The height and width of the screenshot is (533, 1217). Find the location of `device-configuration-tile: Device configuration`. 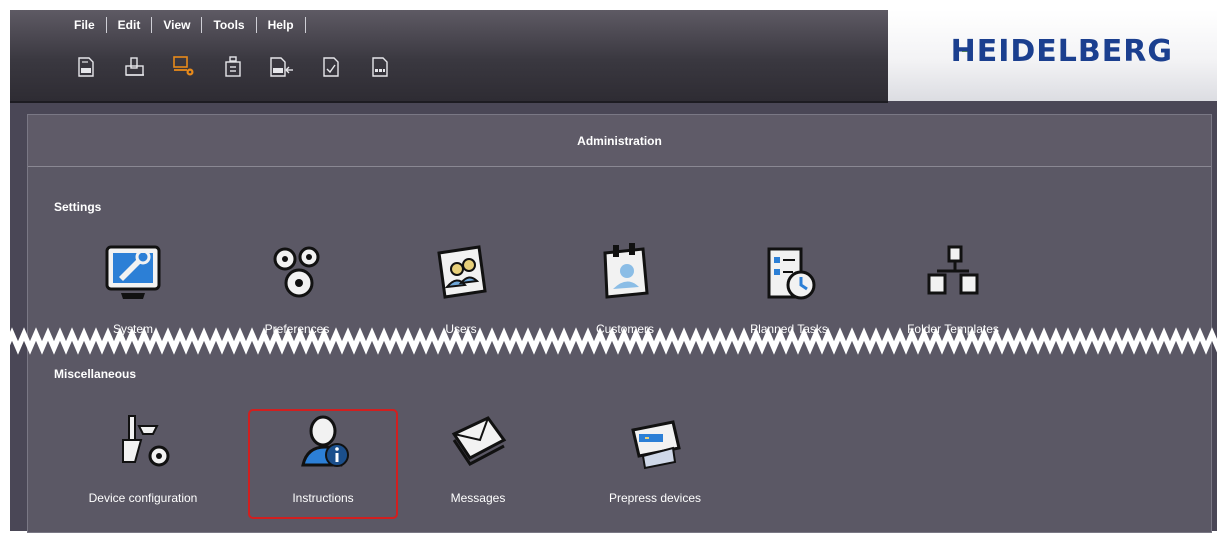

device-configuration-tile: Device configuration is located at coordinates (143, 467).